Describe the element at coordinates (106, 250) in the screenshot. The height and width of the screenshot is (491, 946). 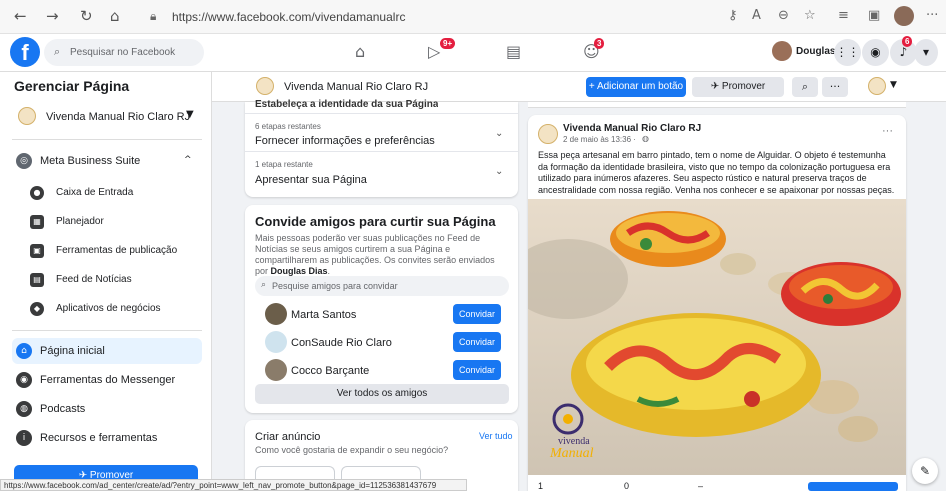
I see `sidebar-subitem-publishing-tools: ▣ Ferramentas de publicação` at that location.